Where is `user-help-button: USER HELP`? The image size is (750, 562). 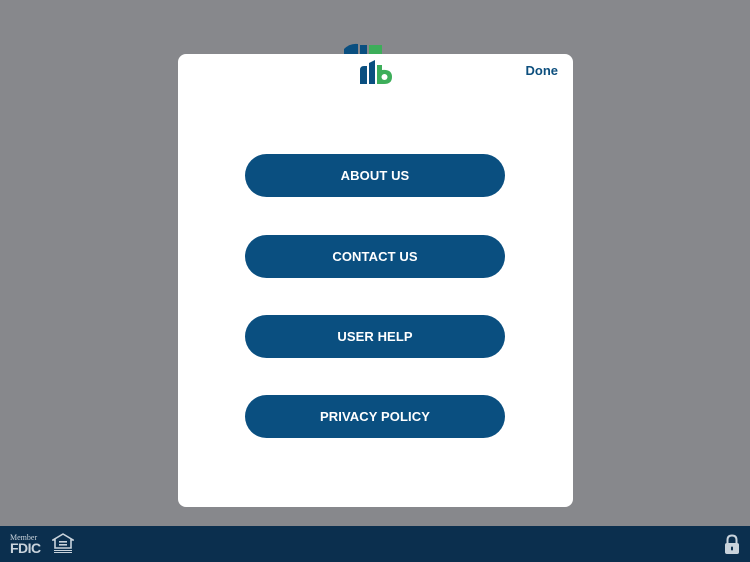
user-help-button: USER HELP is located at coordinates (375, 336).